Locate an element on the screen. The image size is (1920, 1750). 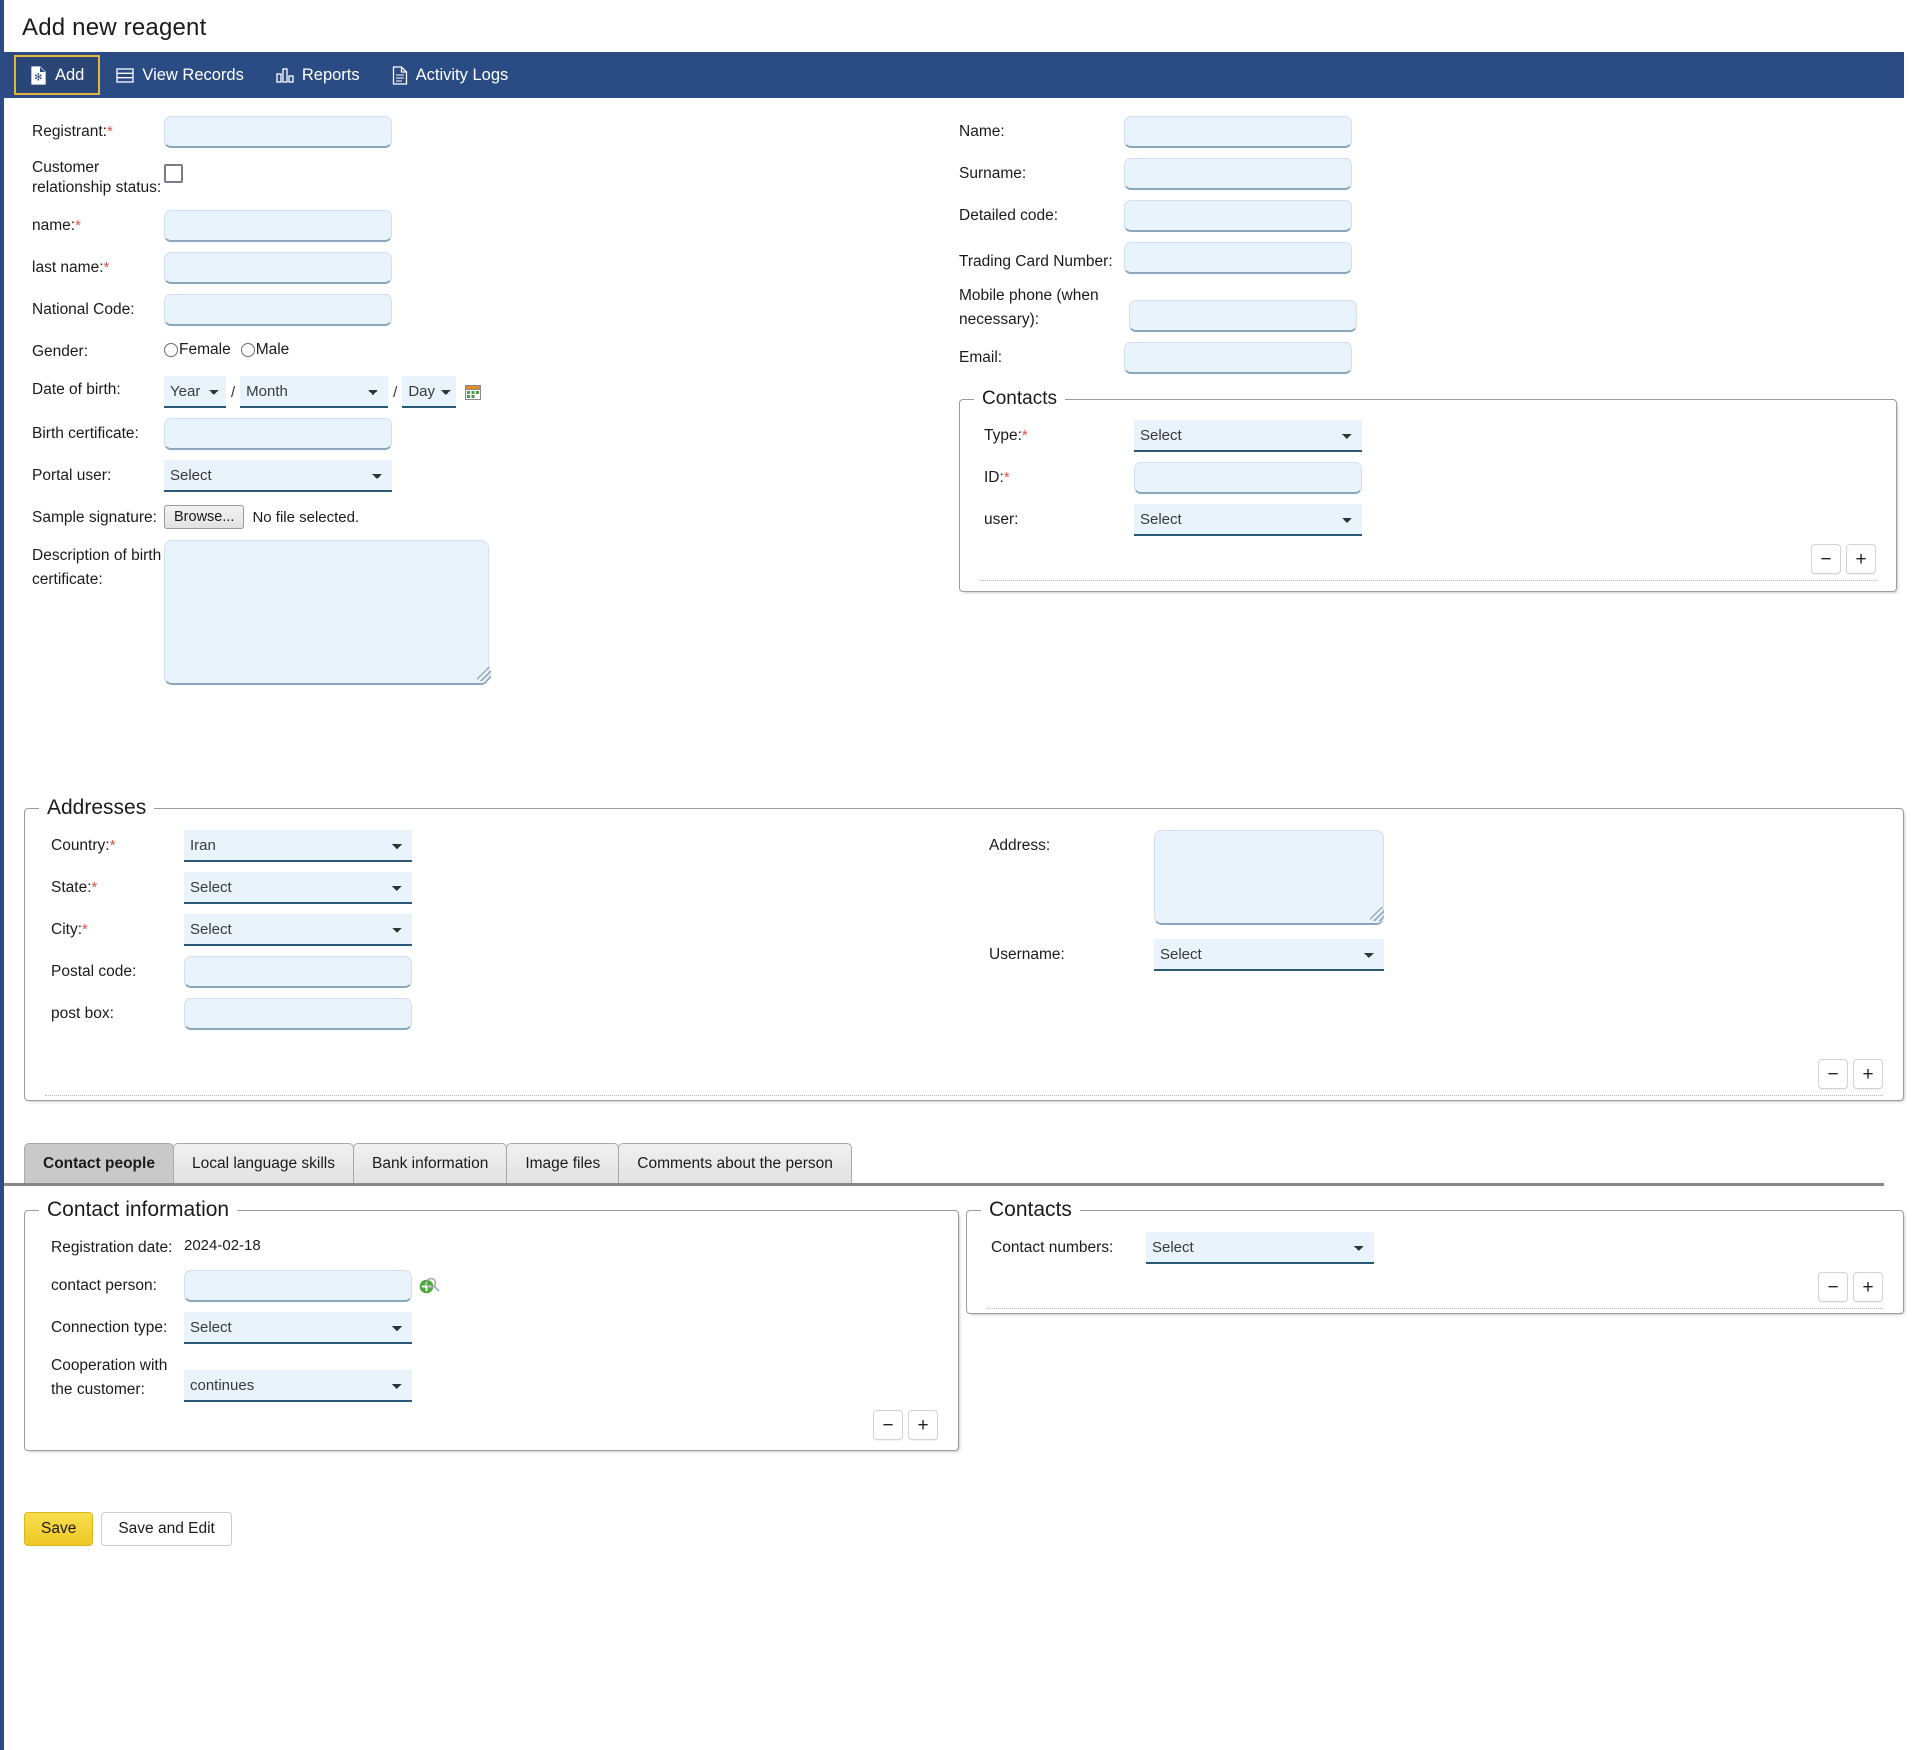
tab-image-files: Image files is located at coordinates (563, 1163).